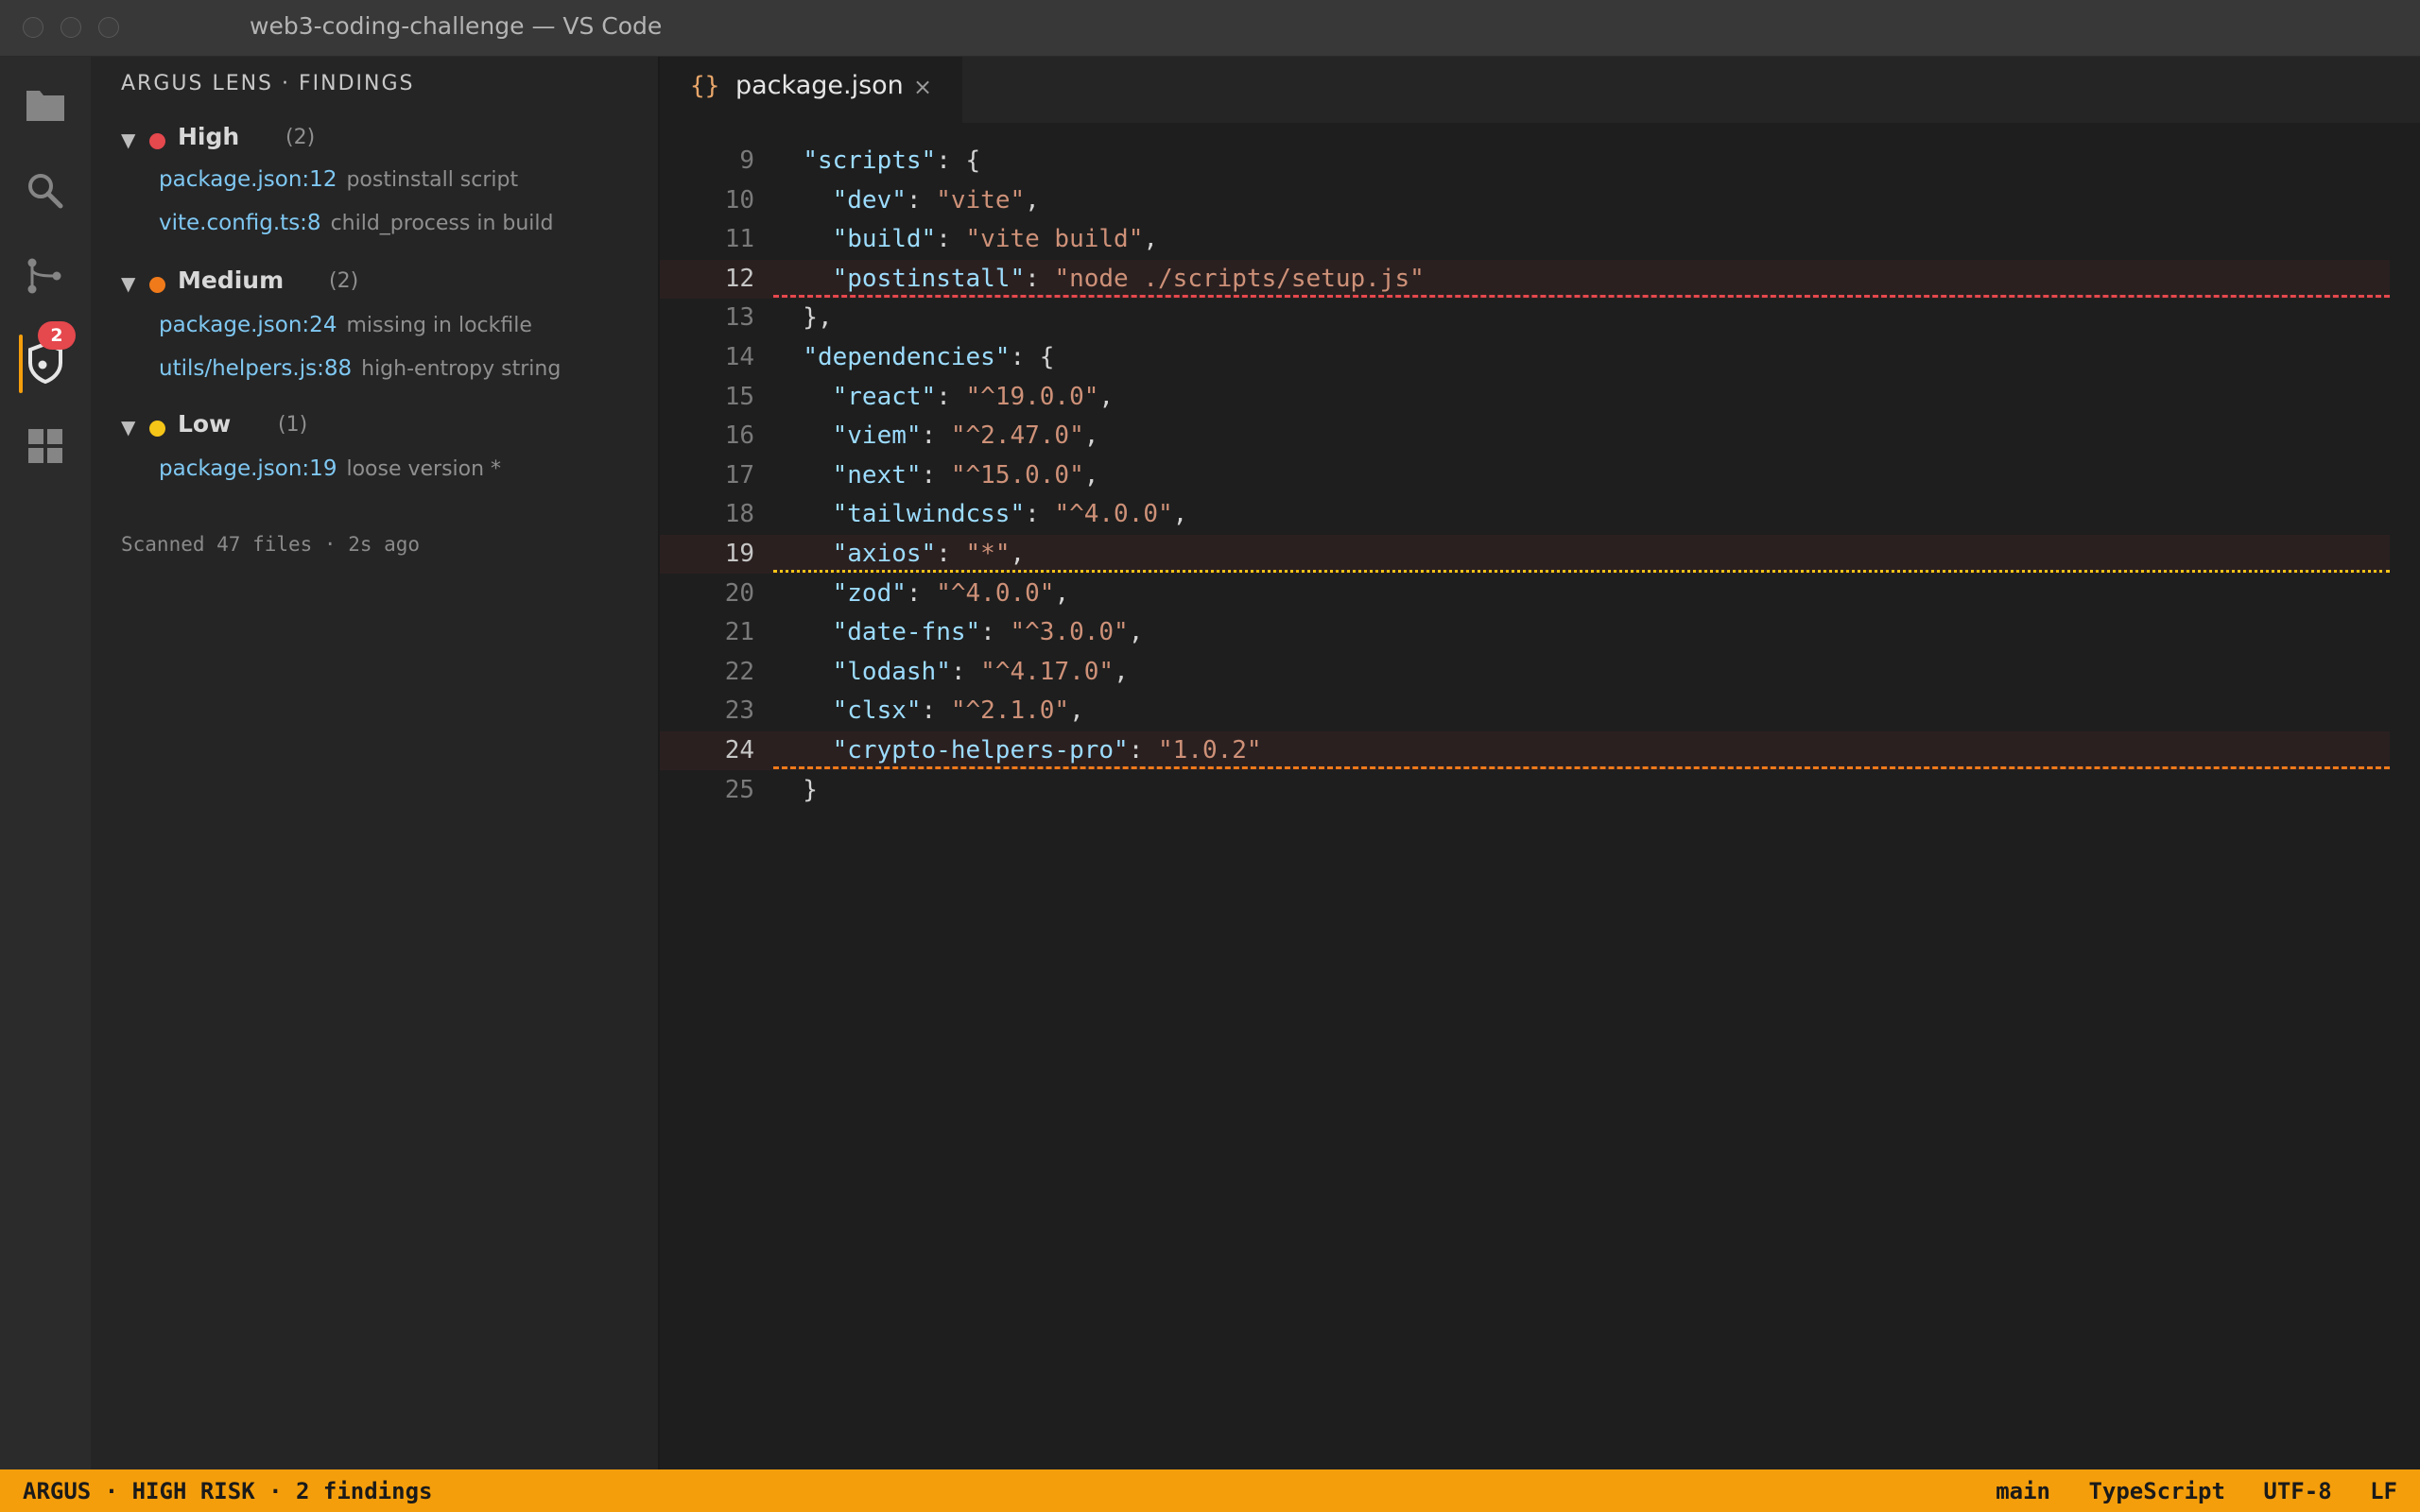 This screenshot has width=2420, height=1512. What do you see at coordinates (1525, 200) in the screenshot?
I see `code-line: 10 "dev": "vite",` at bounding box center [1525, 200].